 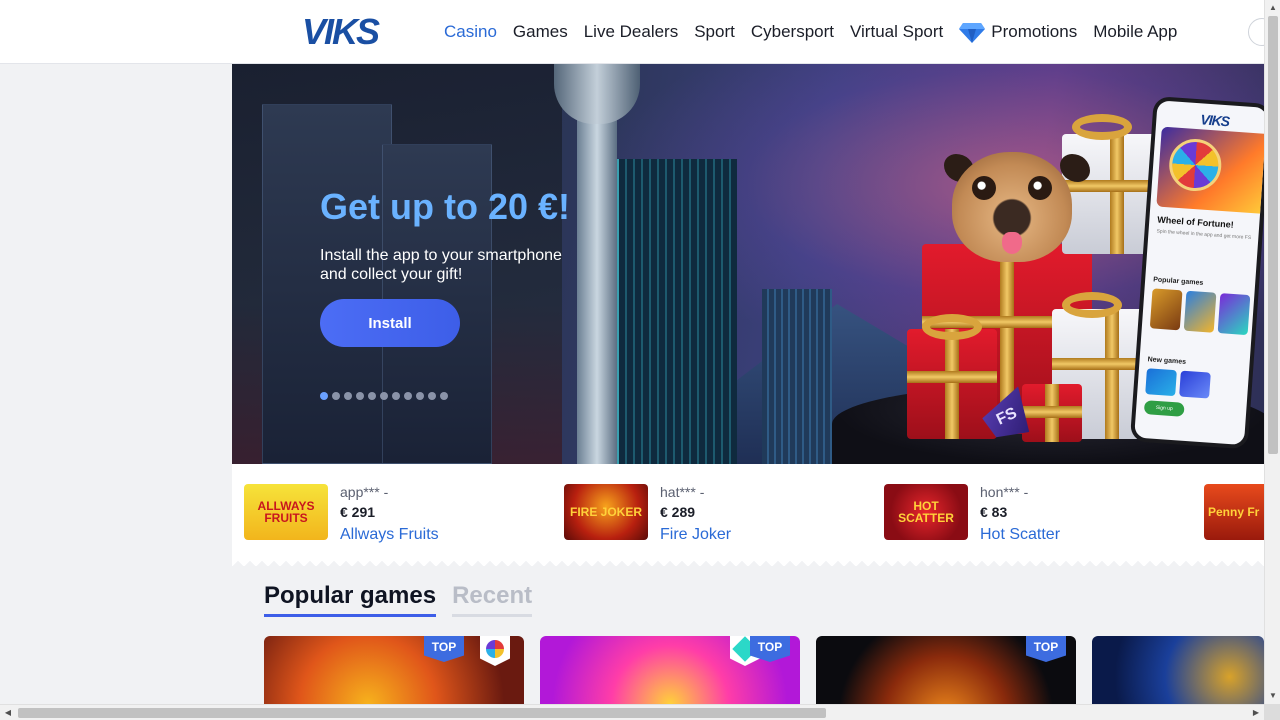 I want to click on nav-casino-label: Casino, so click(x=470, y=31).